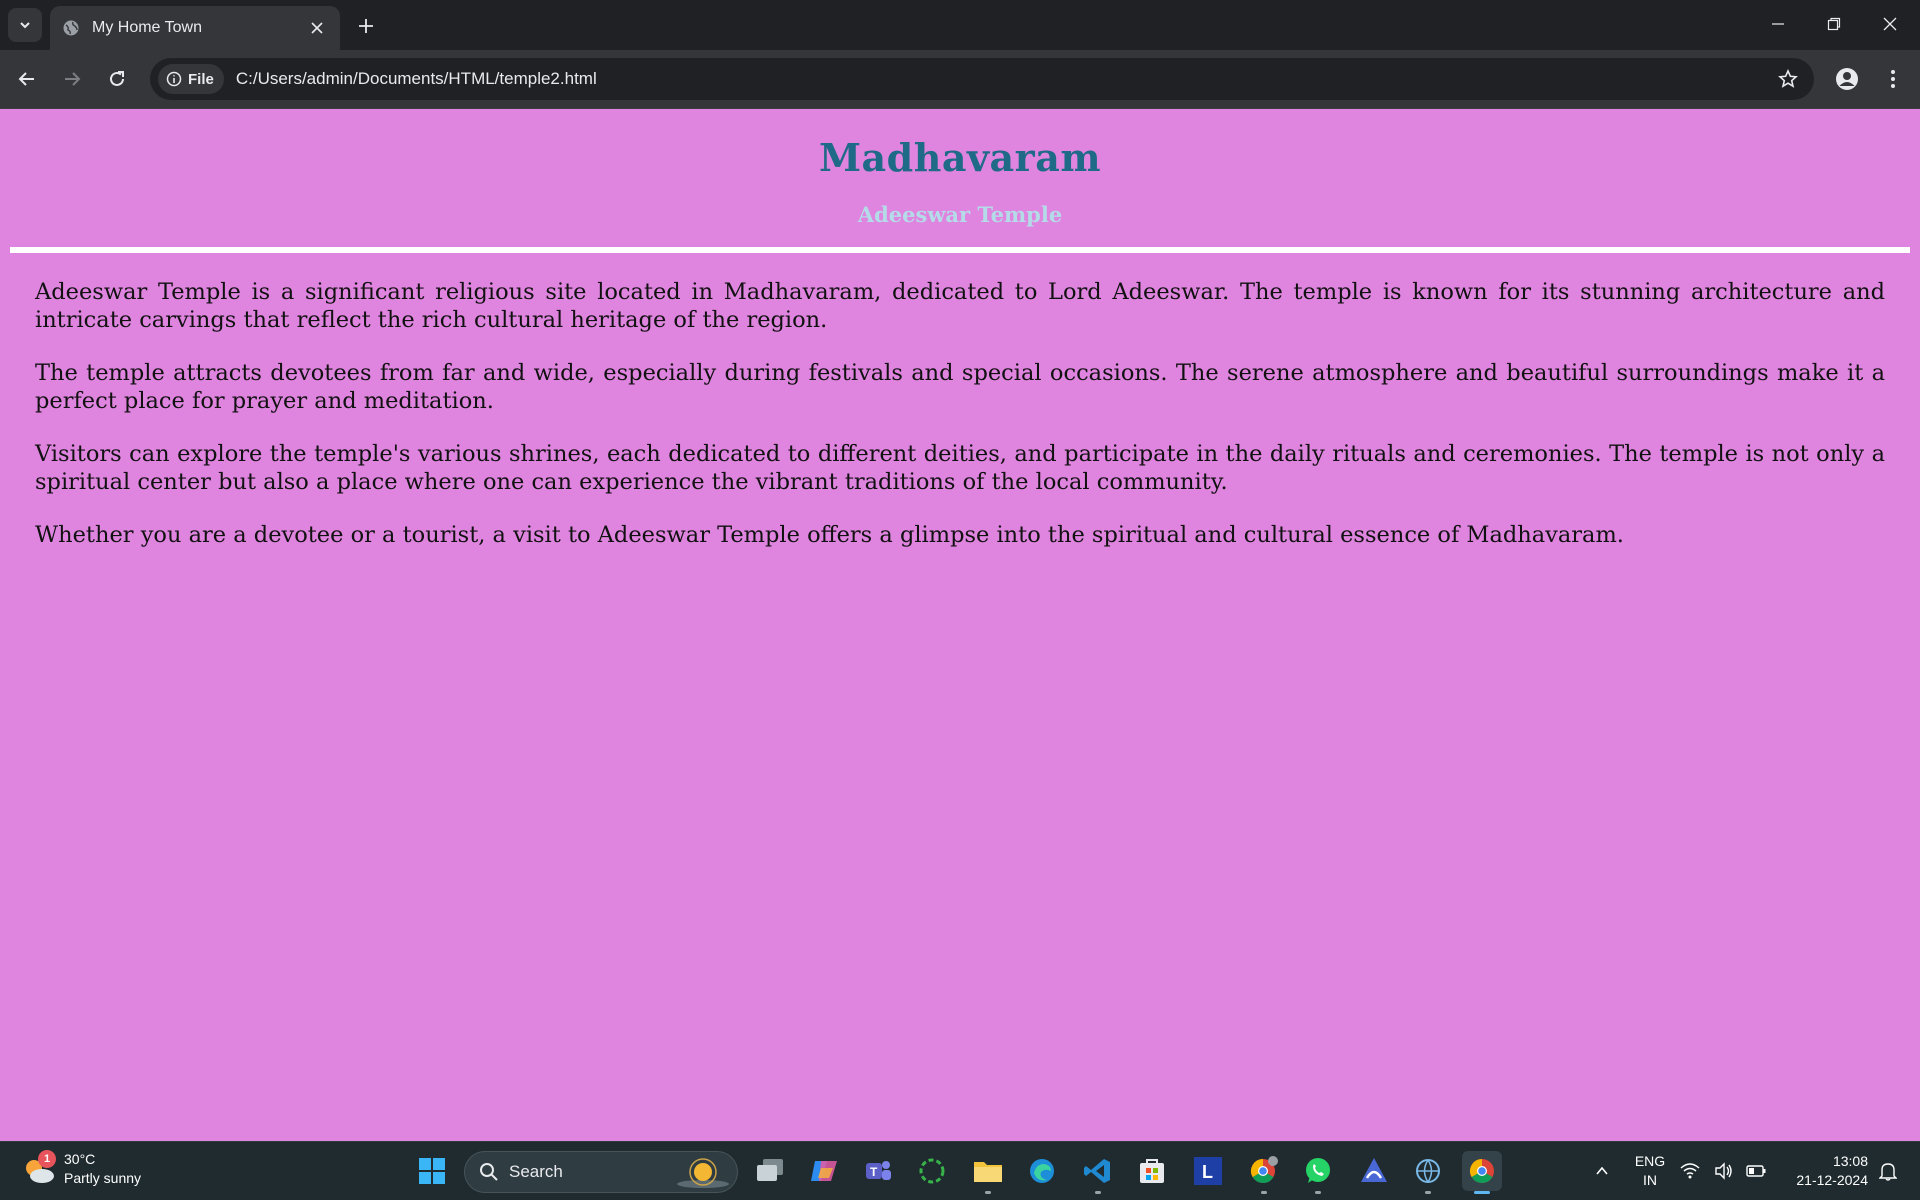 This screenshot has width=1920, height=1200. I want to click on reload-icon, so click(117, 78).